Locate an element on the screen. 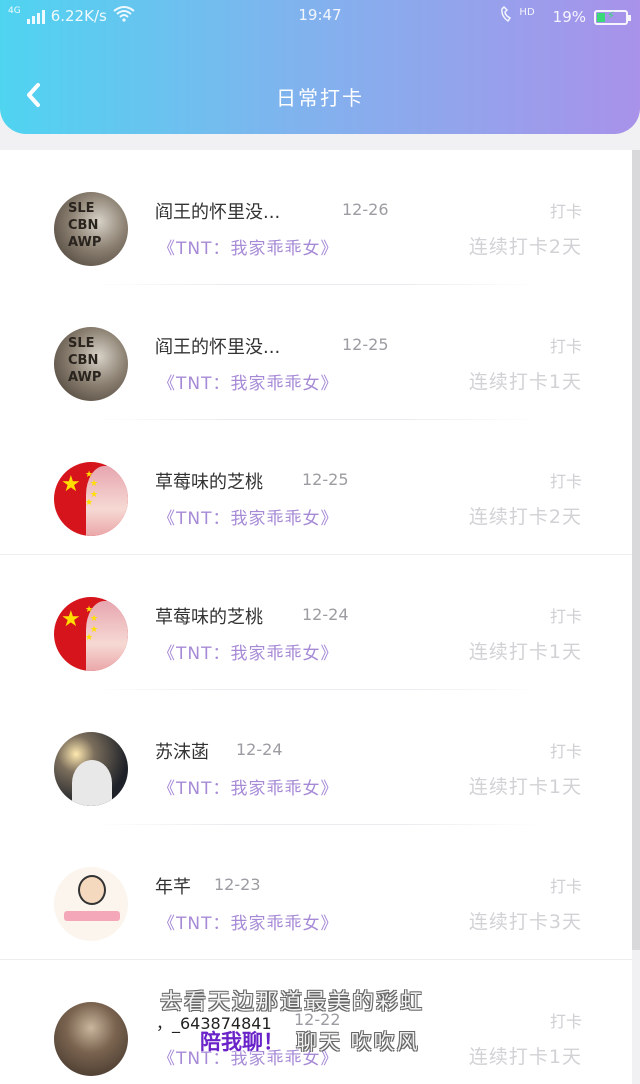  streak-text: 连续打卡3天 is located at coordinates (525, 922).